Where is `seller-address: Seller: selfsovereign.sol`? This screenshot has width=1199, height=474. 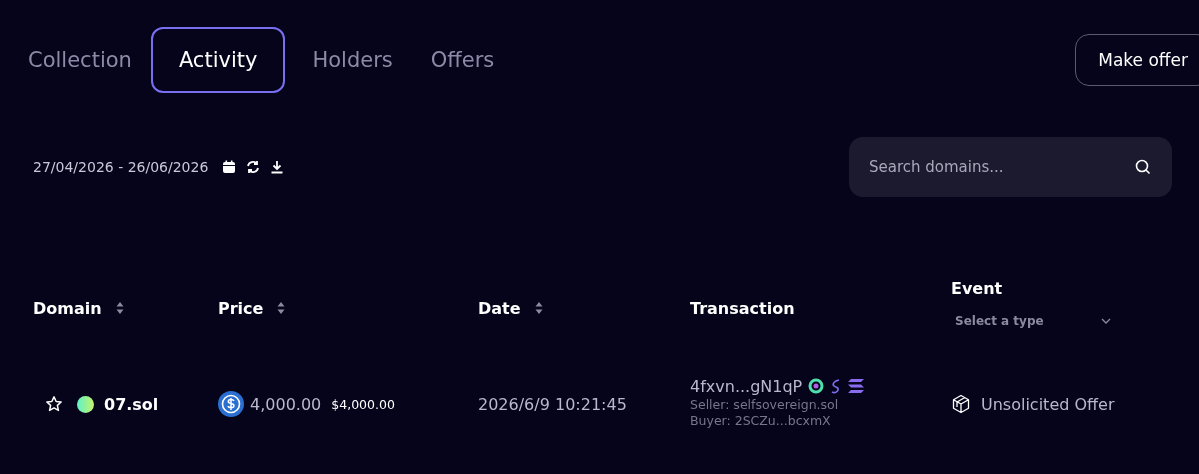 seller-address: Seller: selfsovereign.sol is located at coordinates (765, 404).